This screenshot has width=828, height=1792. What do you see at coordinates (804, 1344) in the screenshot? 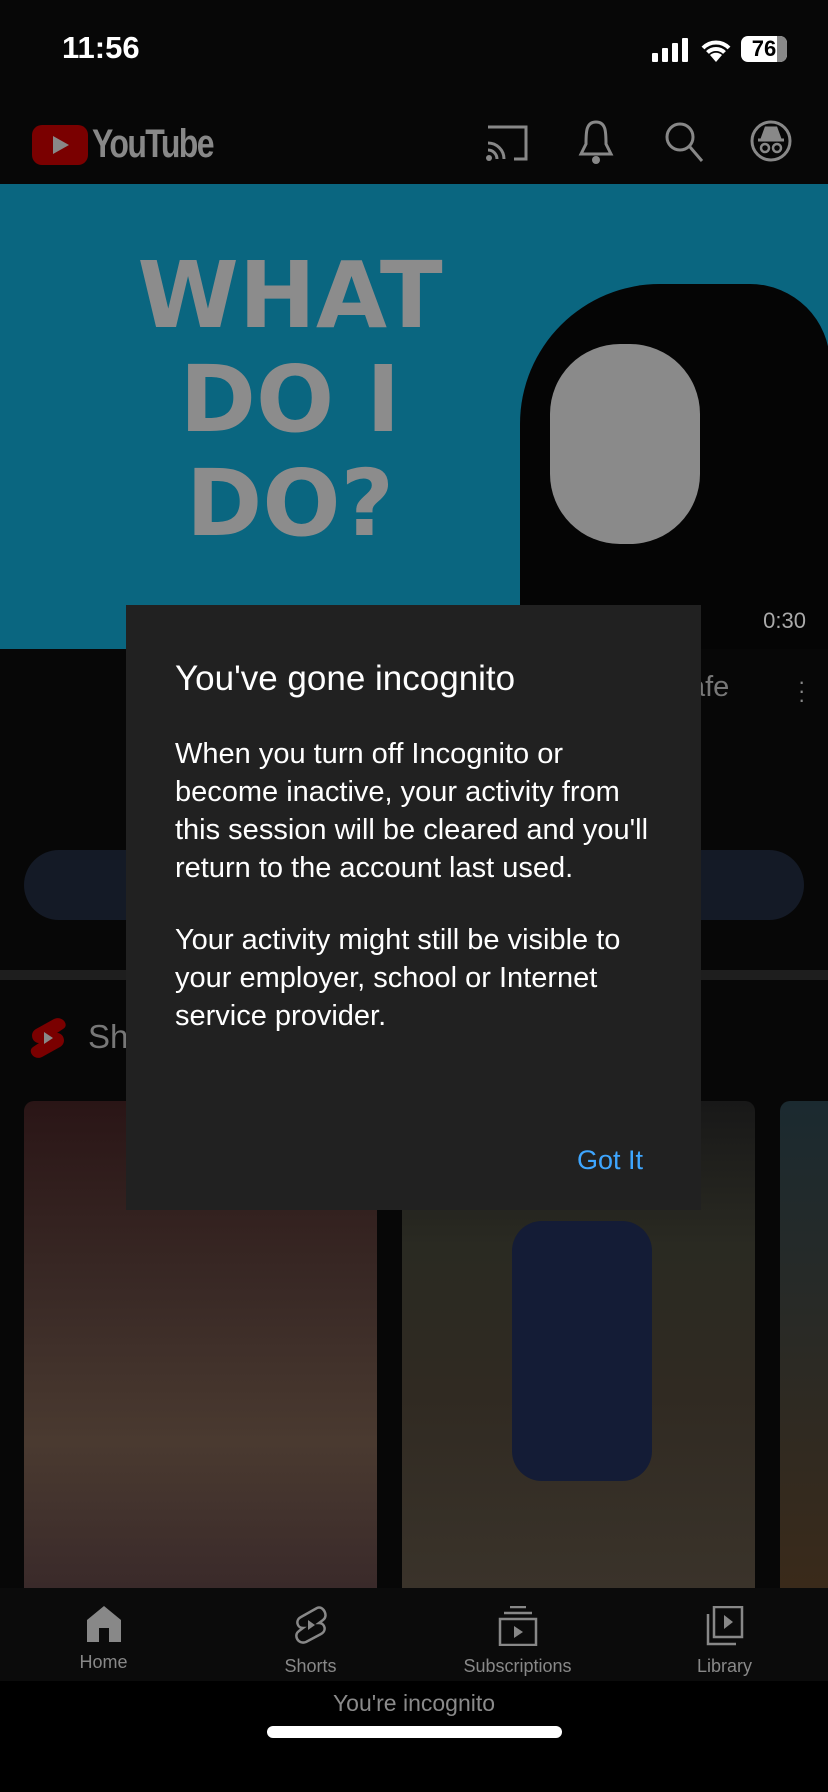
I see `short-card` at bounding box center [804, 1344].